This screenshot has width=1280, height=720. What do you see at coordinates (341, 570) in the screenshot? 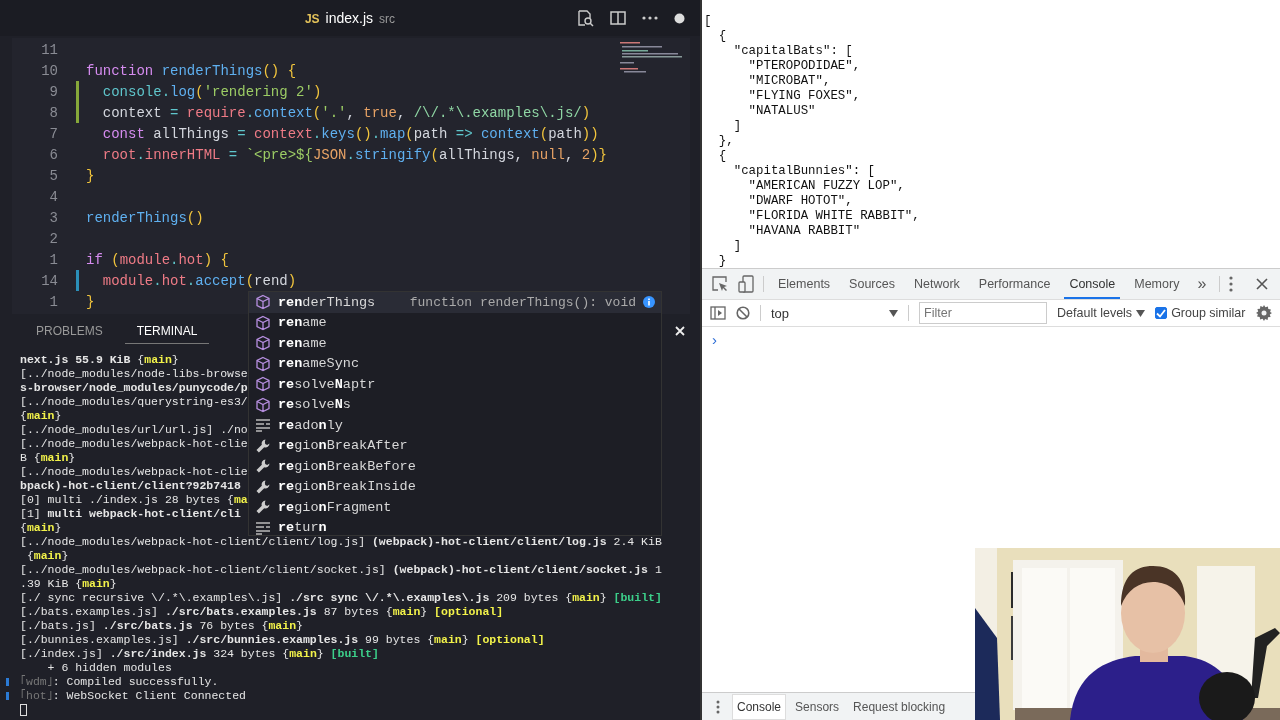
I see `terminal-line: [../node_modules/webpack-hot-client/client/socket.js] (webpack)-hot-client/client/socket.js 1` at bounding box center [341, 570].